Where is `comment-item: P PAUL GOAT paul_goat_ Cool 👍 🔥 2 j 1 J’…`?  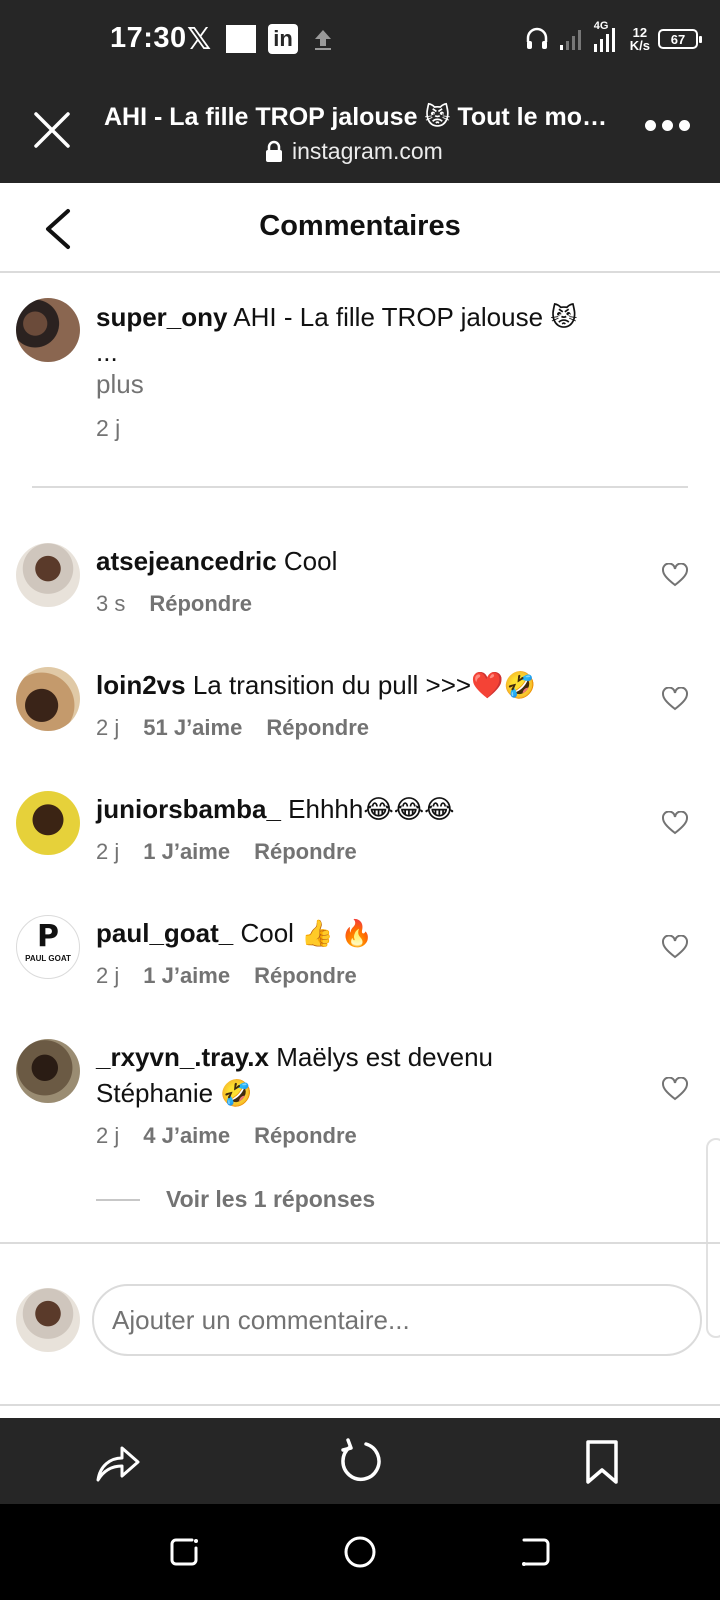 comment-item: P PAUL GOAT paul_goat_ Cool 👍 🔥 2 j 1 J’… is located at coordinates (360, 965).